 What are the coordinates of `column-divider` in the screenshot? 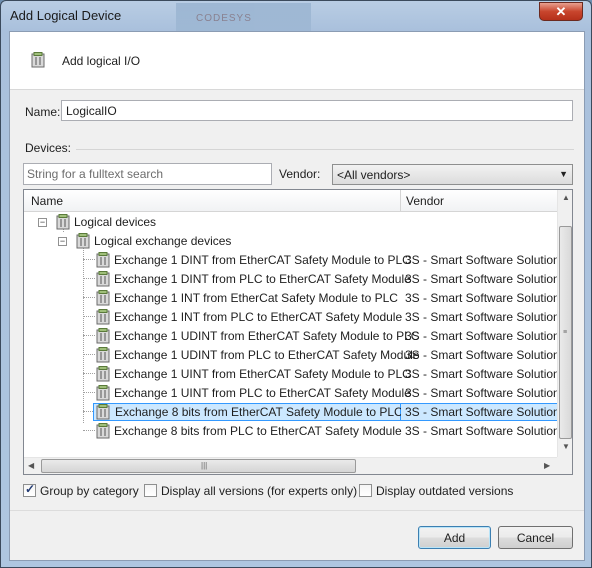 It's located at (400, 201).